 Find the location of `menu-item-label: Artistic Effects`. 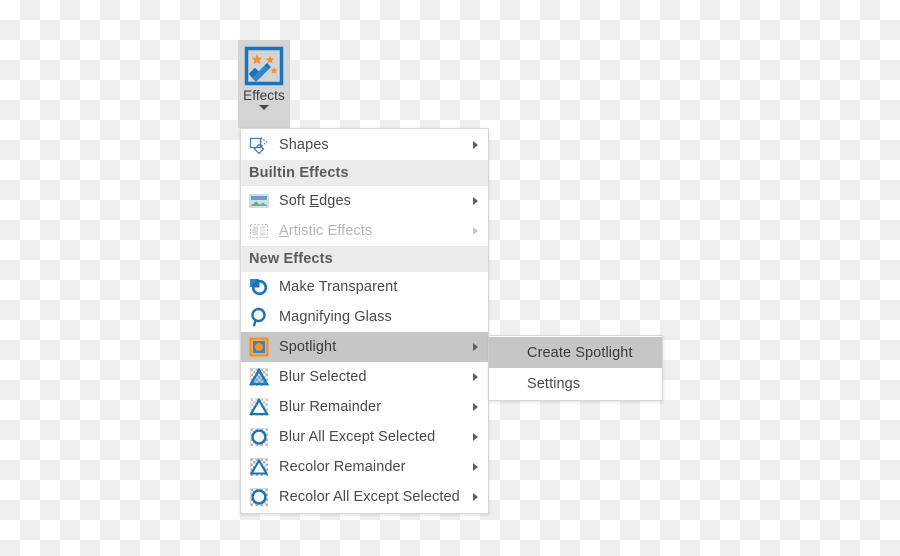

menu-item-label: Artistic Effects is located at coordinates (326, 231).